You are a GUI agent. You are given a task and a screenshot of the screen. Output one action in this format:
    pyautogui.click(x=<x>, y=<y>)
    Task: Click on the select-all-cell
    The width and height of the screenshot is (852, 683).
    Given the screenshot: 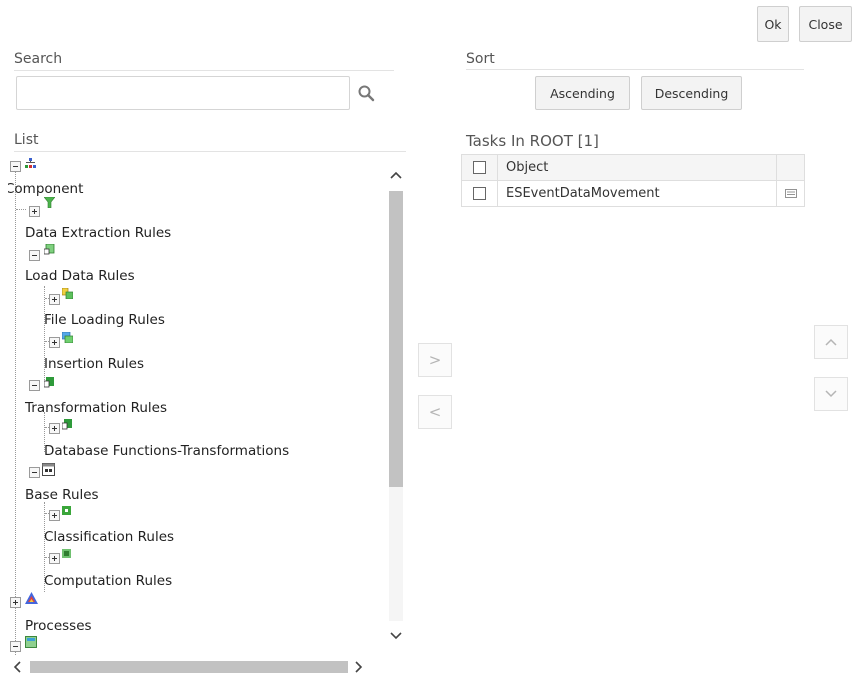 What is the action you would take?
    pyautogui.click(x=479, y=167)
    